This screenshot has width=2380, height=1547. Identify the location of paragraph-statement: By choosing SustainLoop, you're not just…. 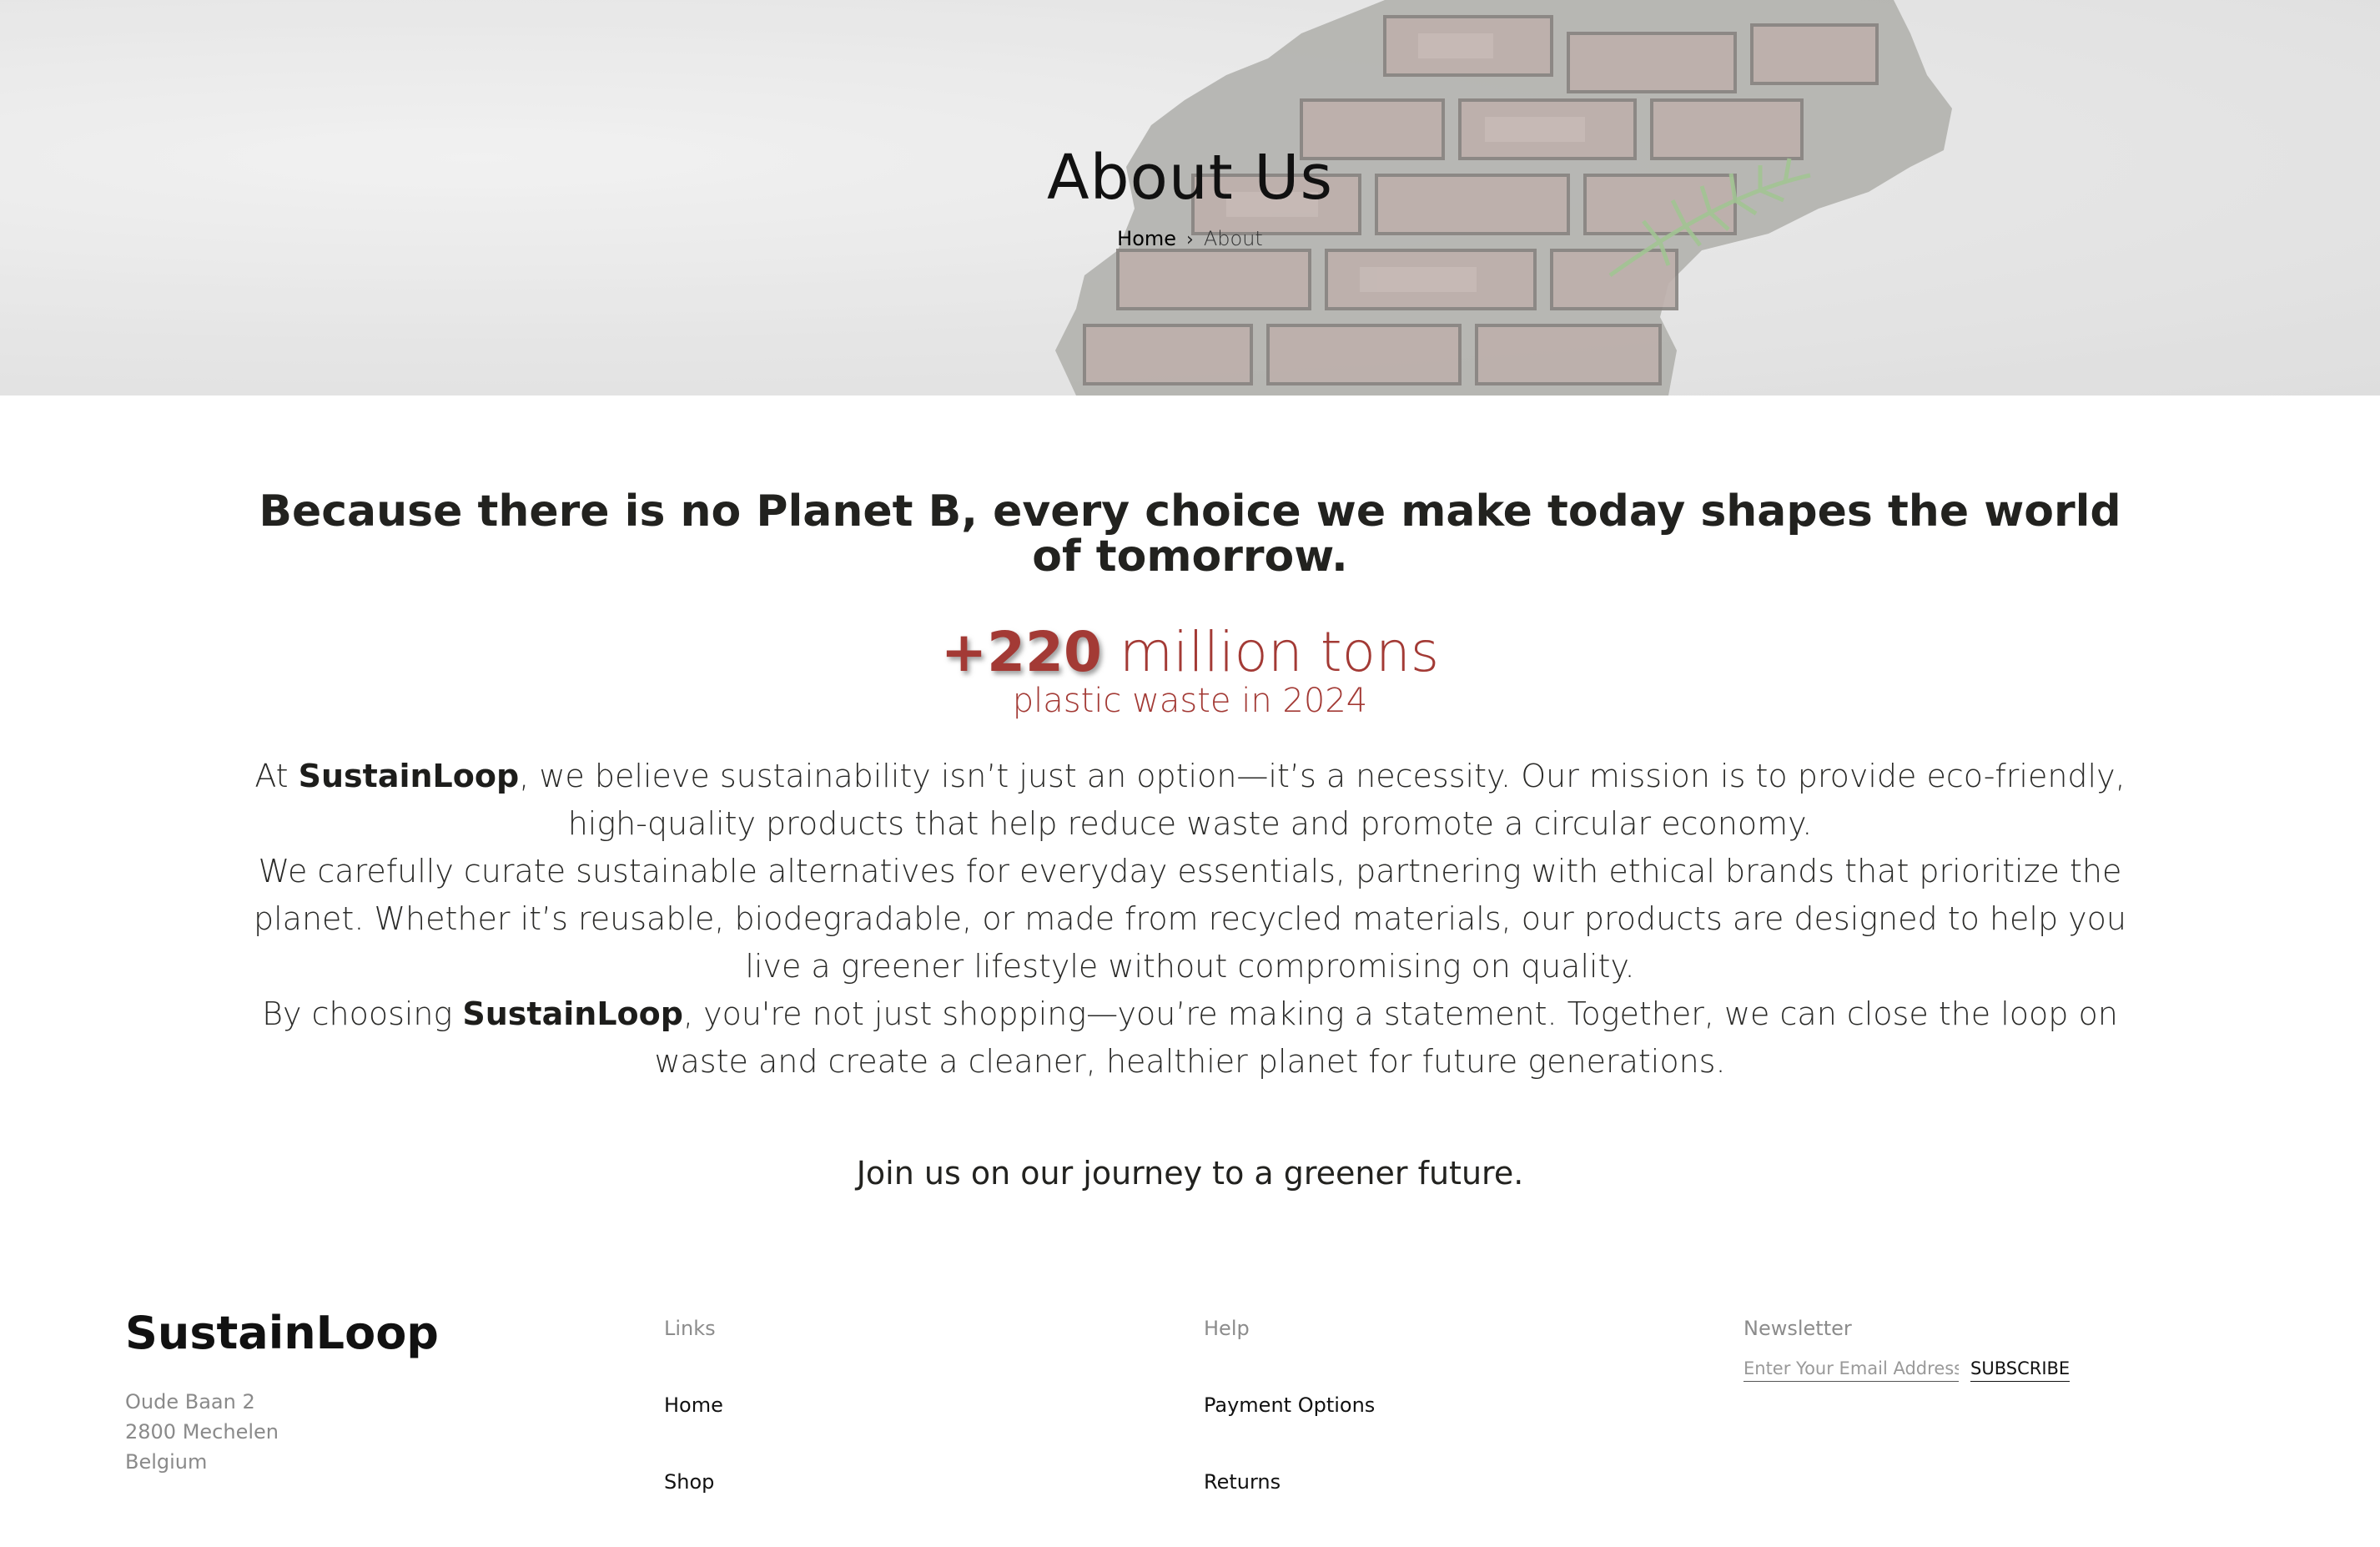
(1190, 1037).